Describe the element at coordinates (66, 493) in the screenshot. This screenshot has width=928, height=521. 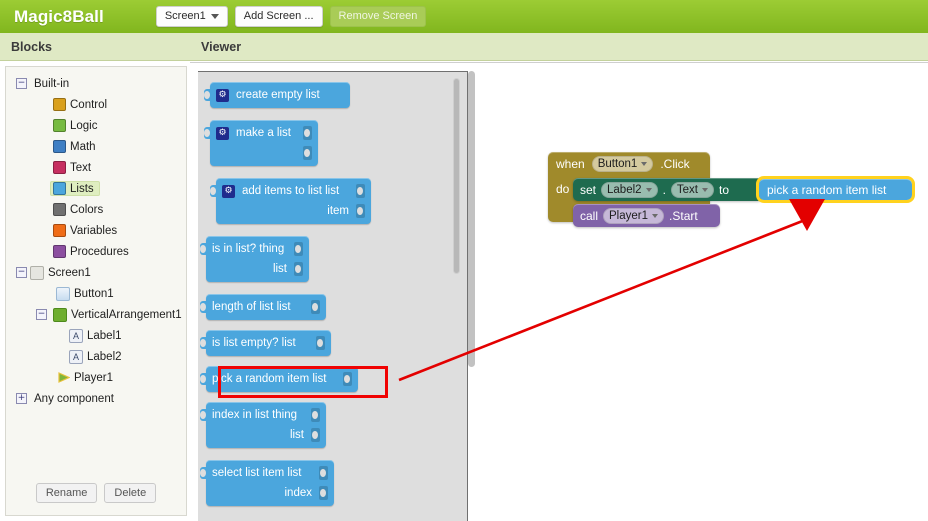
I see `rename-button: Rename` at that location.